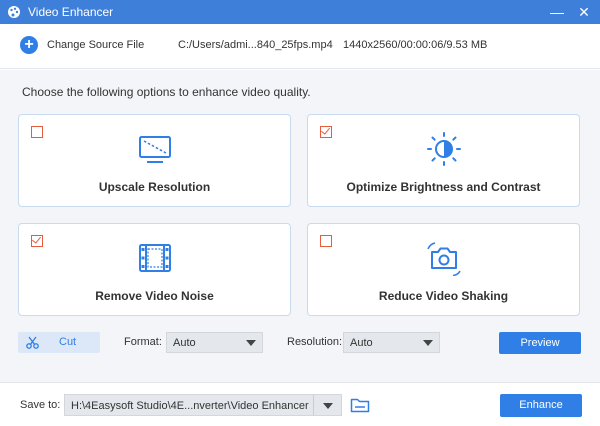 The height and width of the screenshot is (426, 600). What do you see at coordinates (443, 296) in the screenshot?
I see `shaking-label: Reduce Video Shaking` at bounding box center [443, 296].